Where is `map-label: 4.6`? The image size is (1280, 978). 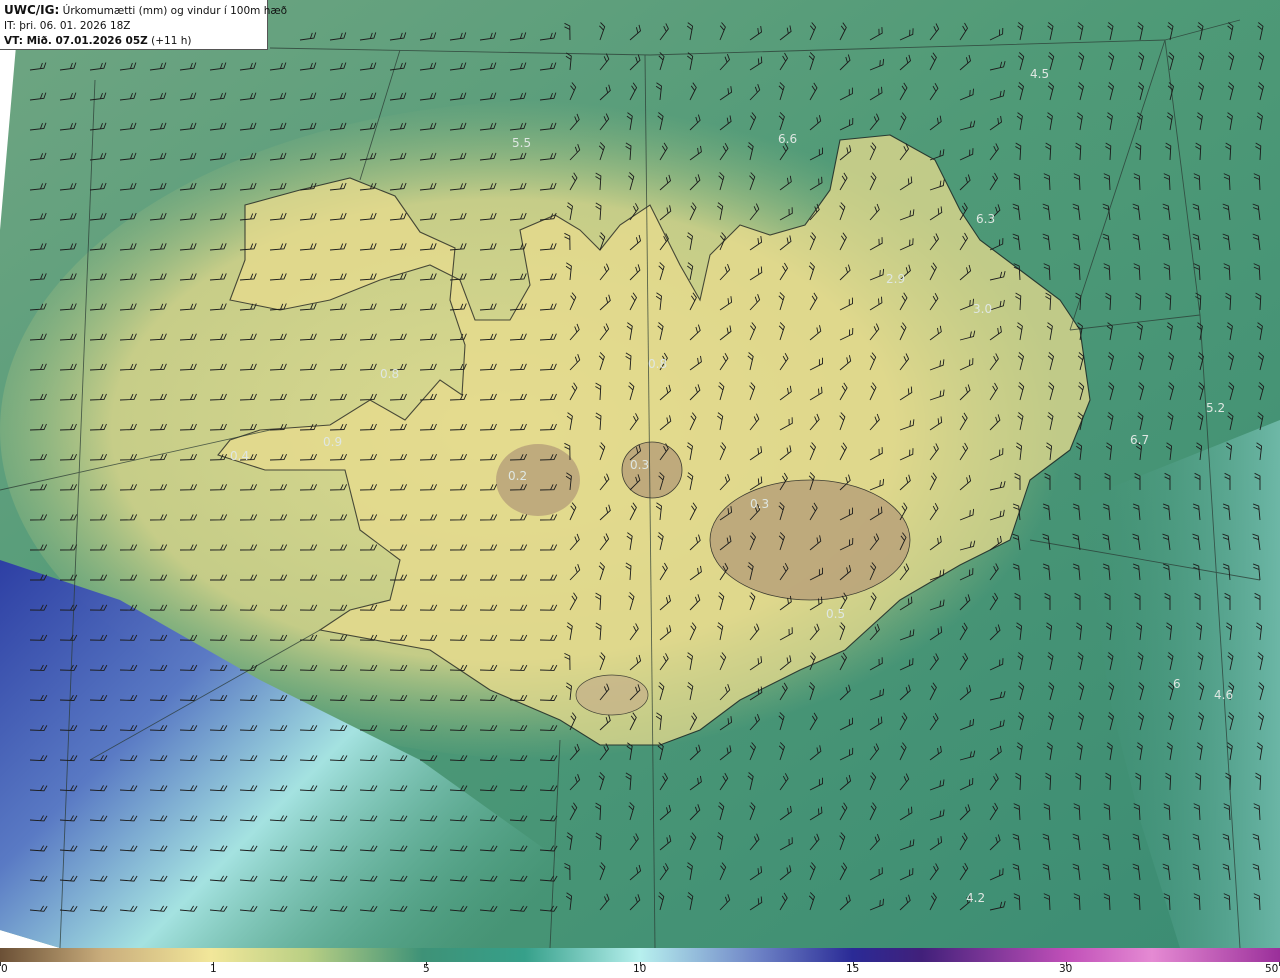 map-label: 4.6 is located at coordinates (1223, 695).